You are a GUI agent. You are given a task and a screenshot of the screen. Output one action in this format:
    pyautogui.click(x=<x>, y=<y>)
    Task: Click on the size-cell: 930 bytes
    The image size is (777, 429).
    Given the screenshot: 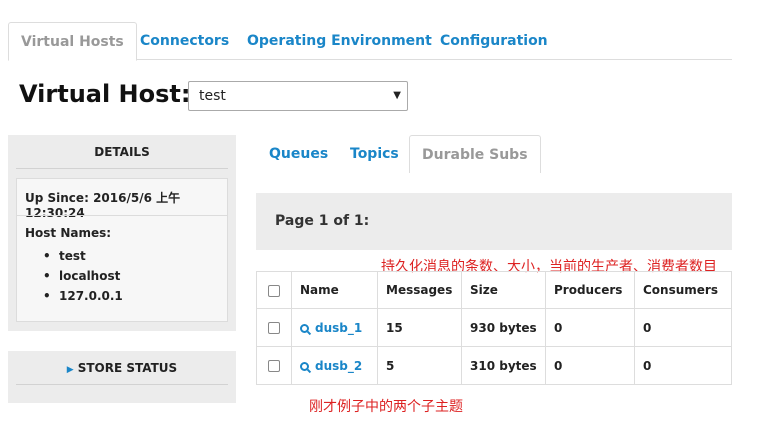 What is the action you would take?
    pyautogui.click(x=503, y=327)
    